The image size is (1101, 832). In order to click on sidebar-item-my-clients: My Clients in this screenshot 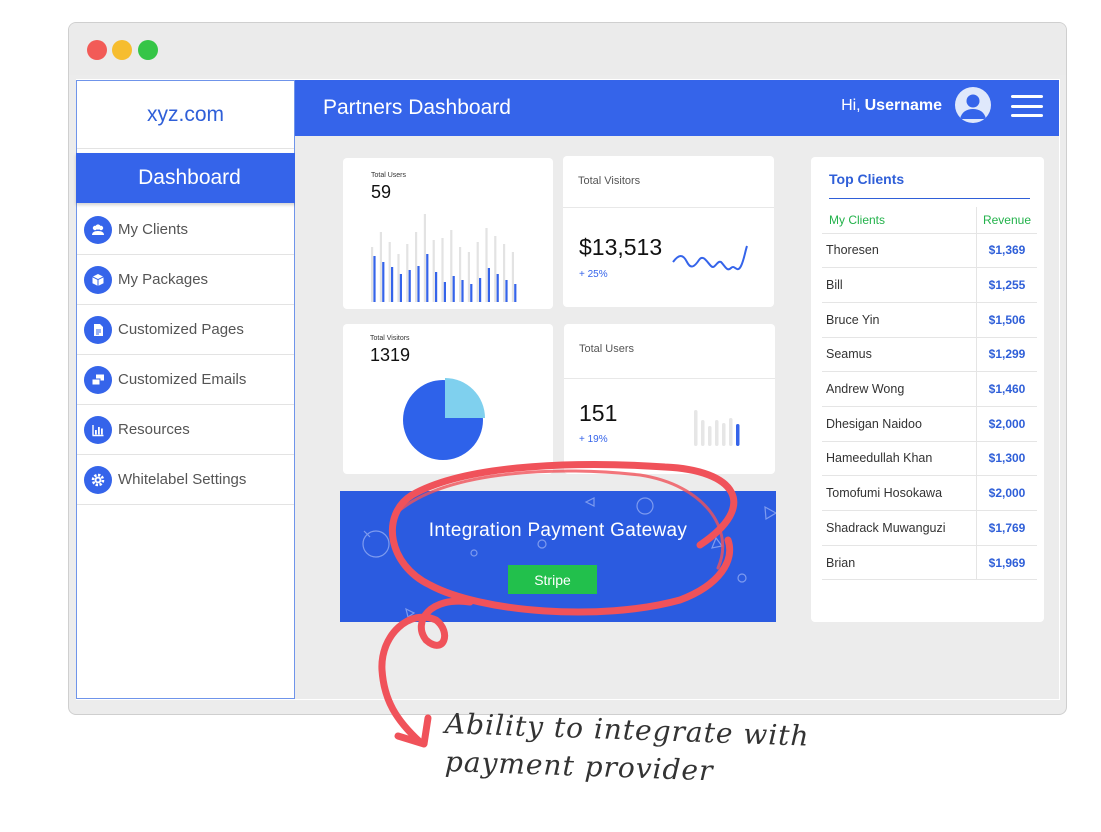, I will do `click(185, 230)`.